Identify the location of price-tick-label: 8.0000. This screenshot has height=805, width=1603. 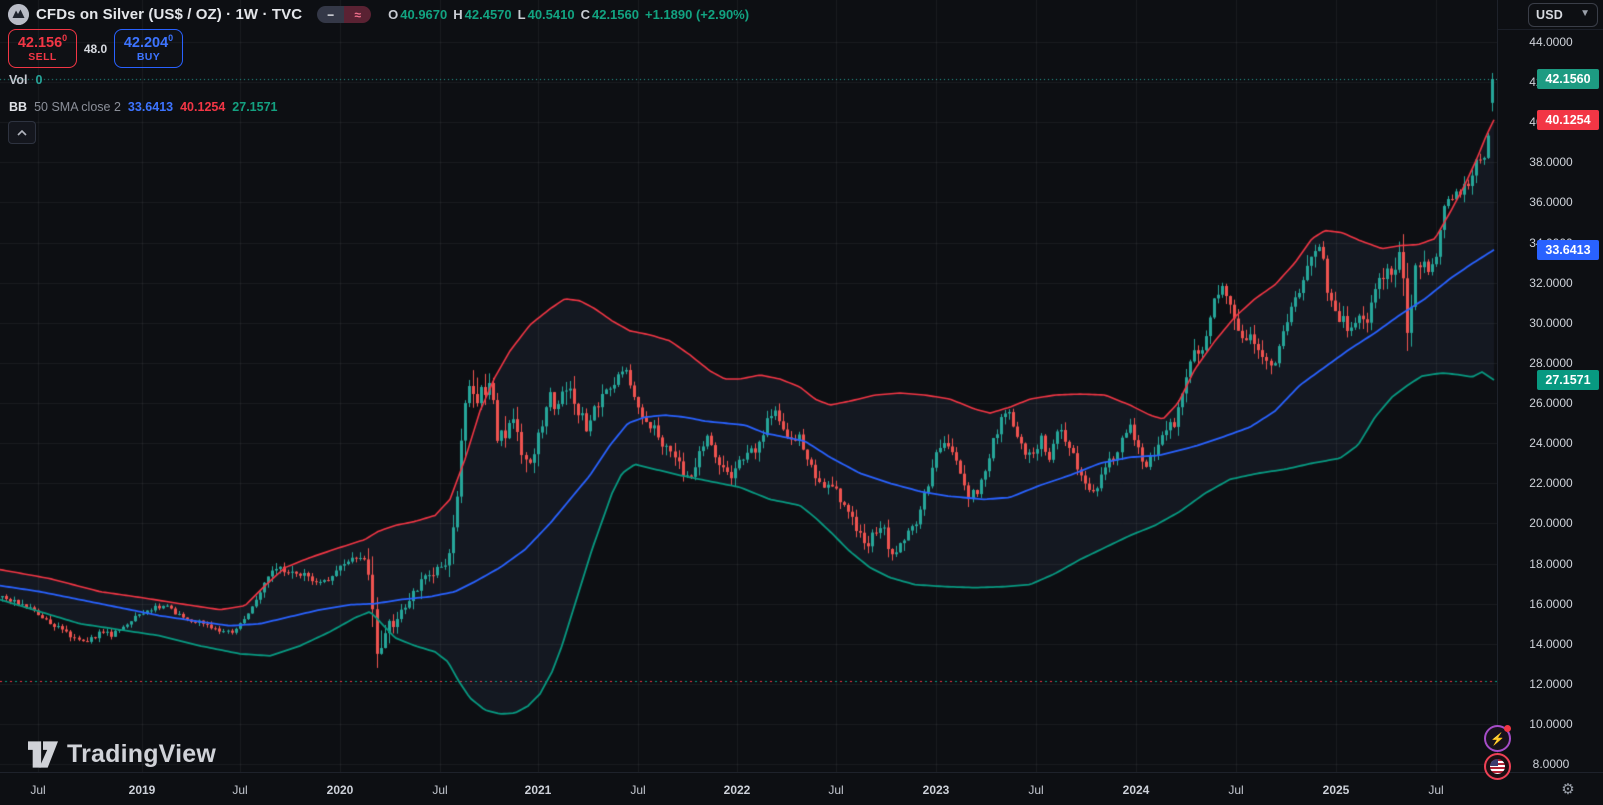
(1551, 764).